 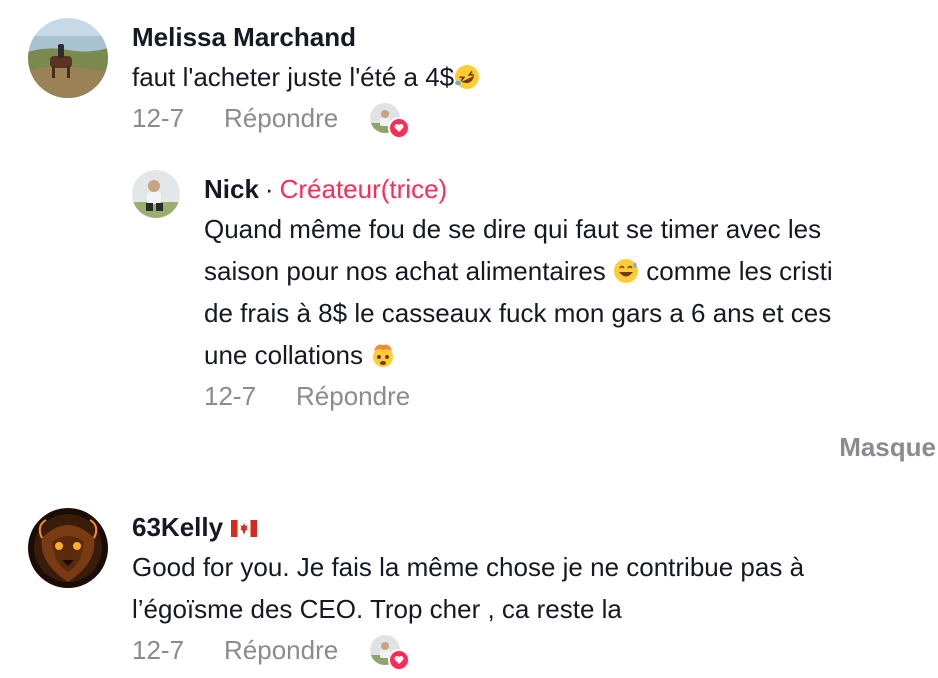 I want to click on comment-author-row: 63Kelly, so click(x=468, y=527).